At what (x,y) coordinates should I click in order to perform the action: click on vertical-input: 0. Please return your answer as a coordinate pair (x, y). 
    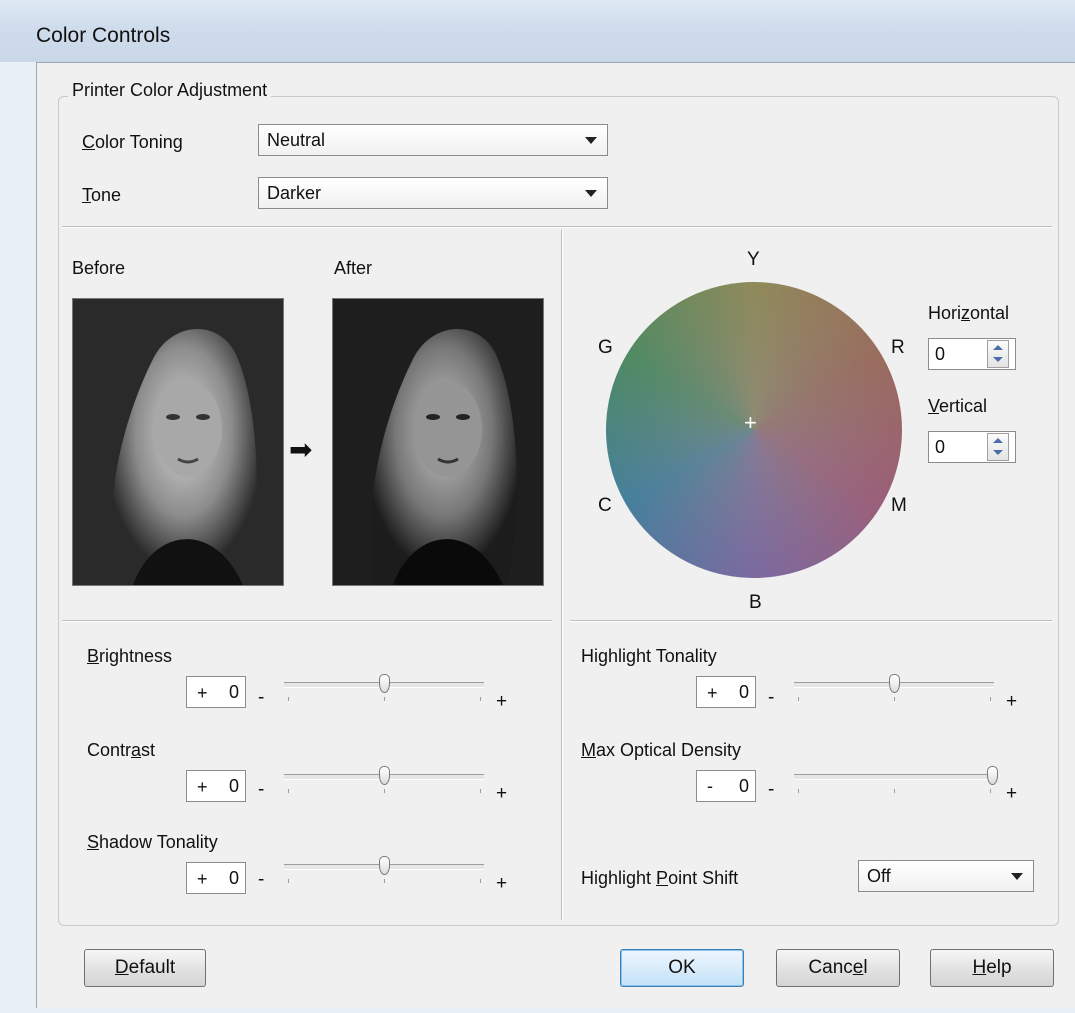
    Looking at the image, I should click on (972, 447).